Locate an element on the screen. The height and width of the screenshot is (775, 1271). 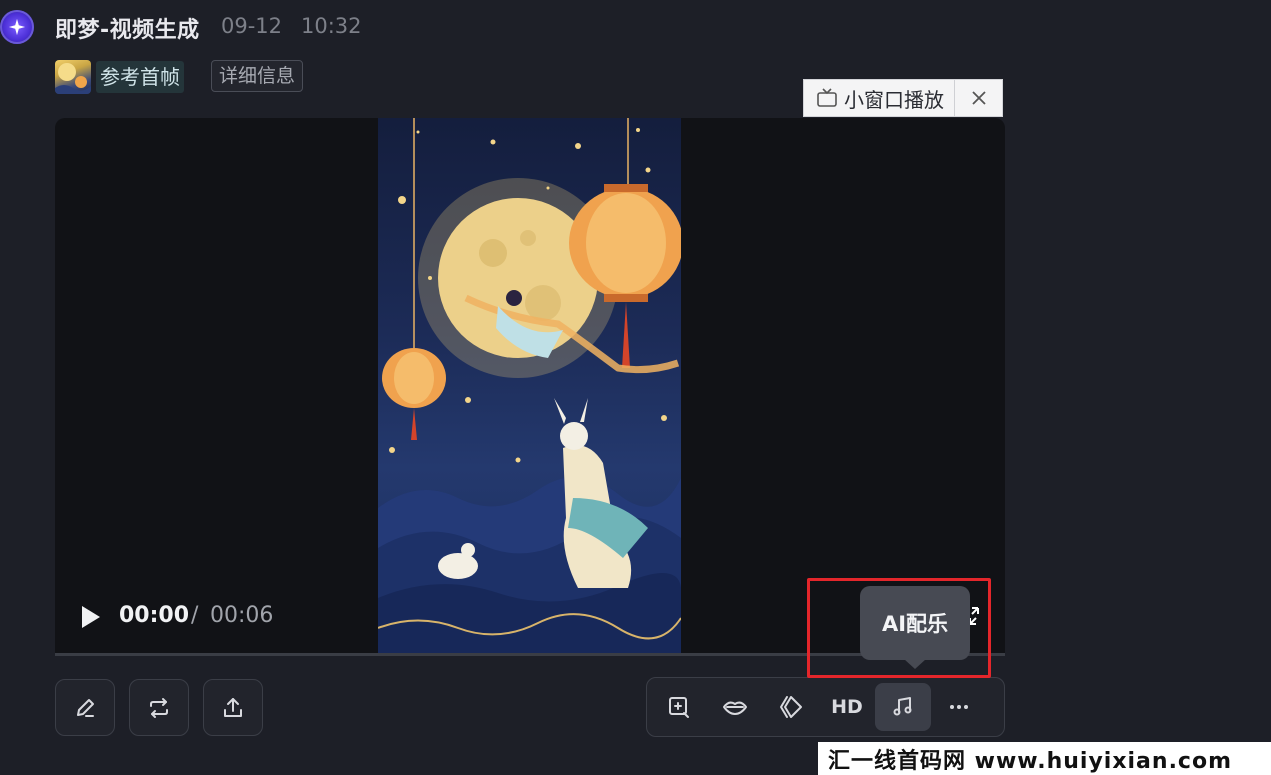
more-button is located at coordinates (959, 707).